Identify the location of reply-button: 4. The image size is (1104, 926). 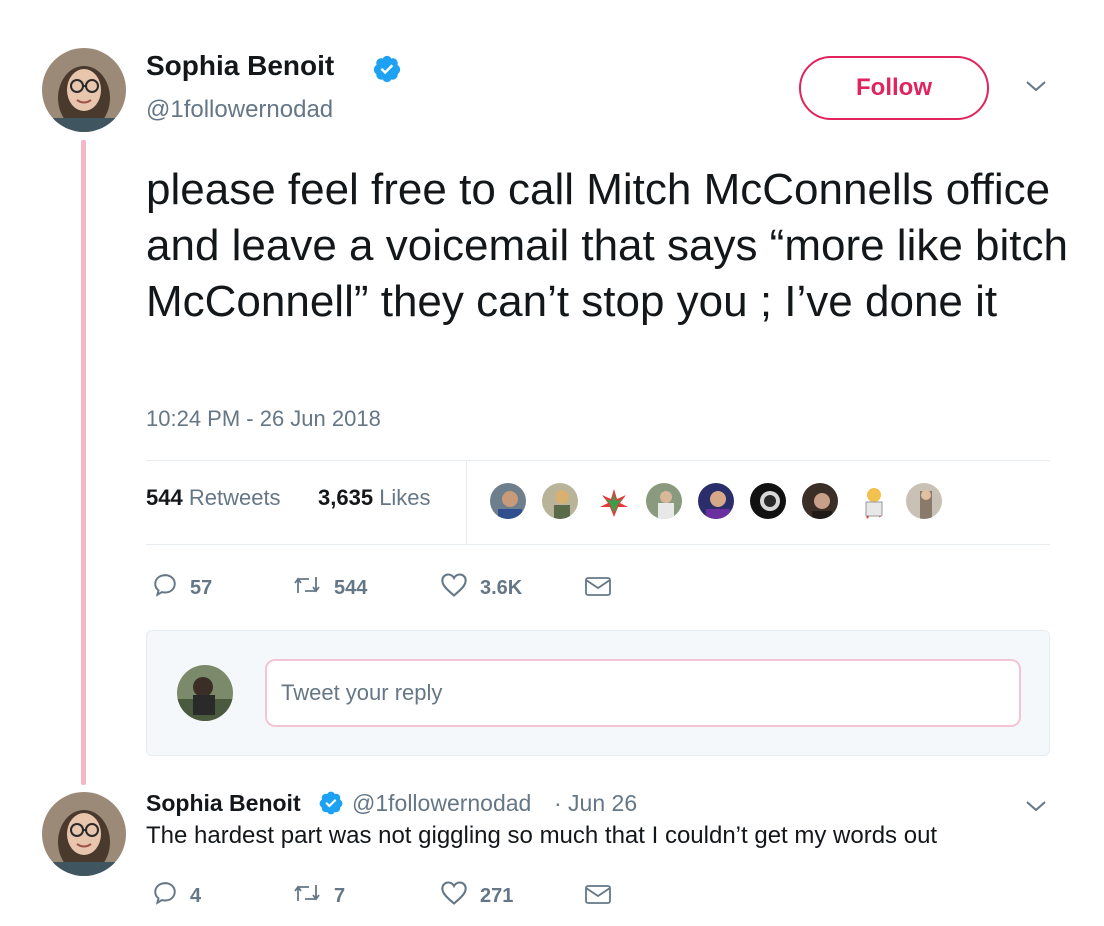
(176, 896).